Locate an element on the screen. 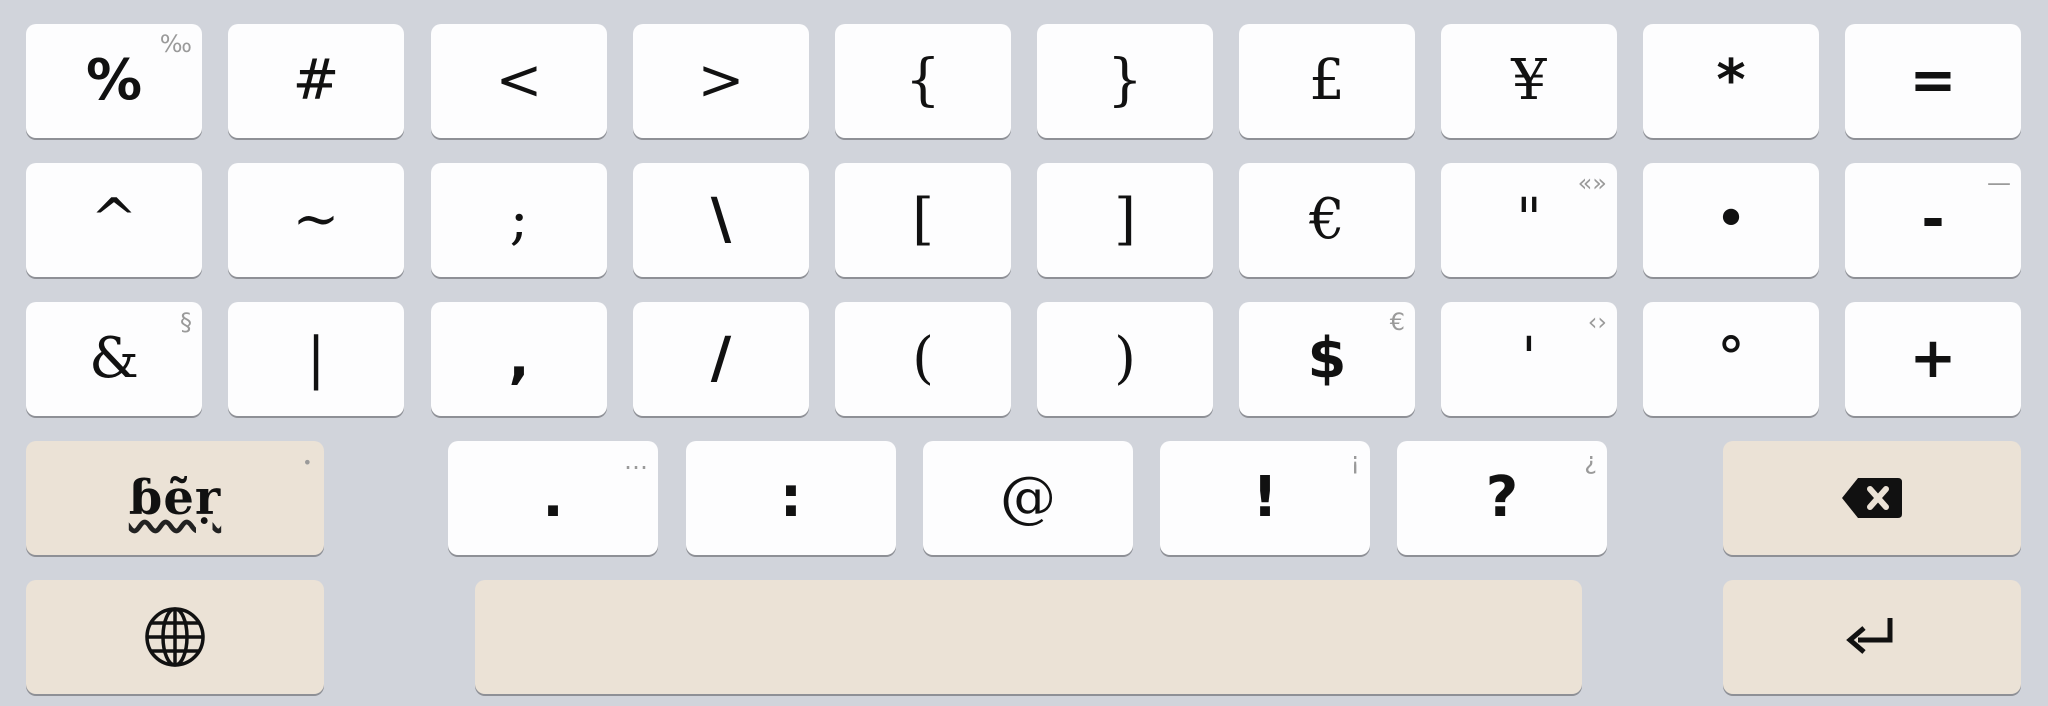  enter-key is located at coordinates (1872, 637).